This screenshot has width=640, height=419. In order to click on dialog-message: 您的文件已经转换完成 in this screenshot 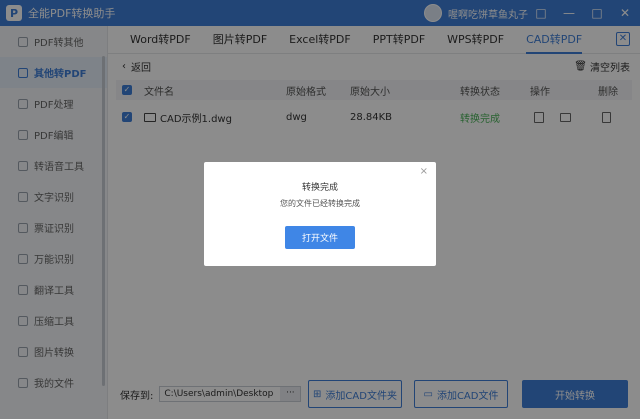, I will do `click(320, 203)`.